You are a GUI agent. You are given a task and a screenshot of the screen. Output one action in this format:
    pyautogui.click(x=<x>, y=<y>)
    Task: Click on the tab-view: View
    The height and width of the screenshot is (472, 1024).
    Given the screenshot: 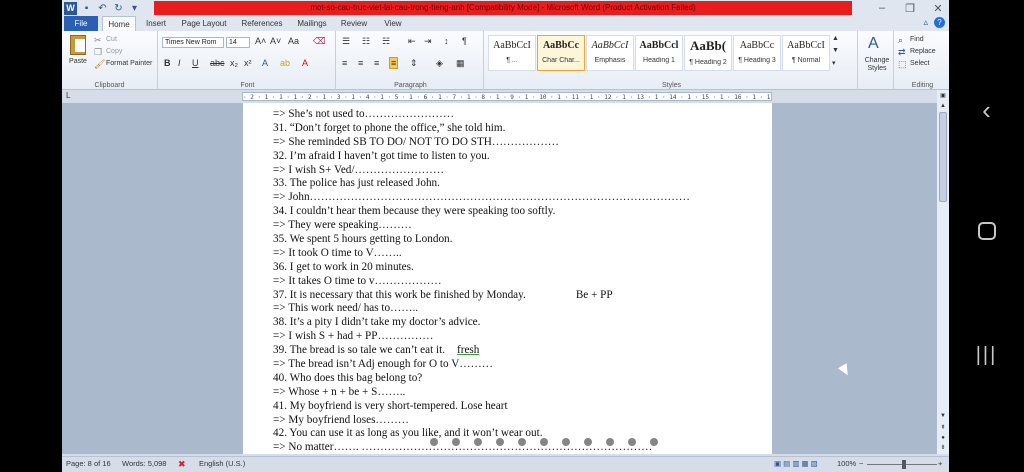 What is the action you would take?
    pyautogui.click(x=393, y=23)
    